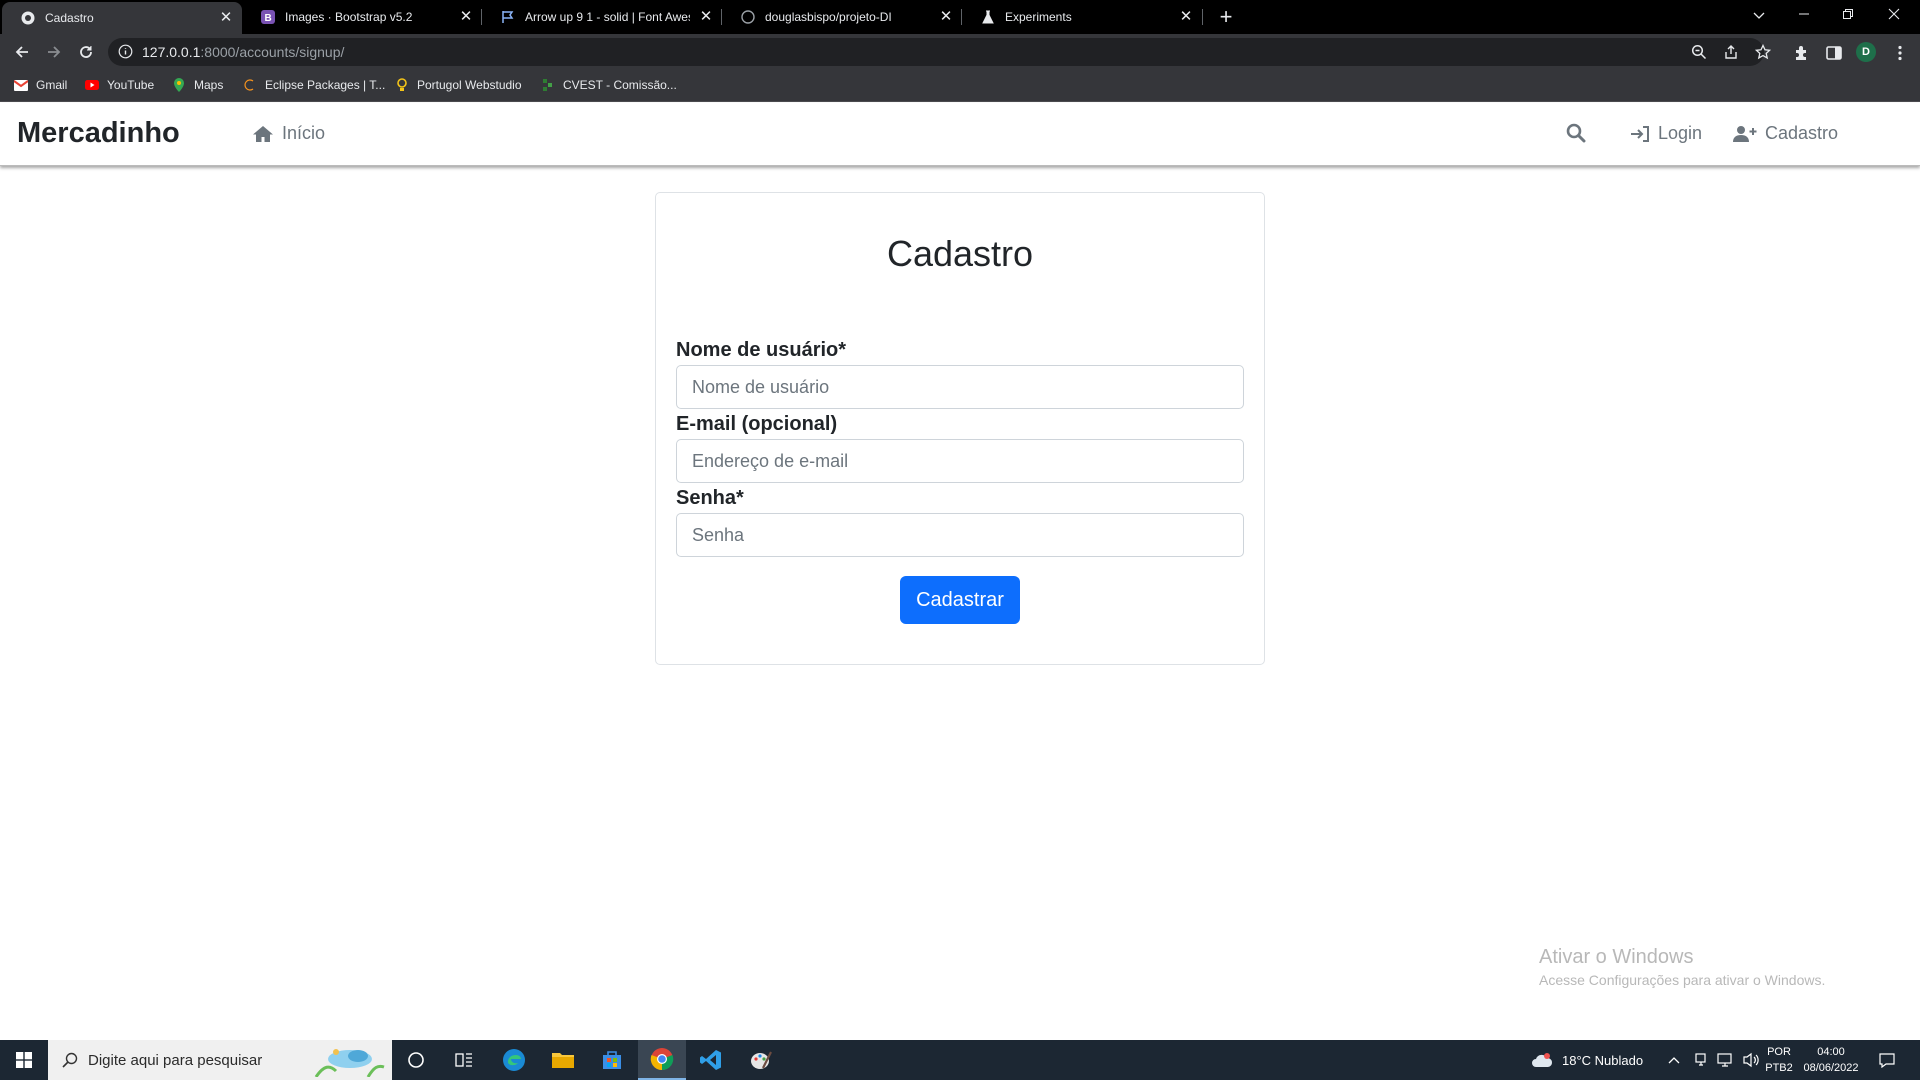 The width and height of the screenshot is (1920, 1082). What do you see at coordinates (125, 54) in the screenshot?
I see `info-icon` at bounding box center [125, 54].